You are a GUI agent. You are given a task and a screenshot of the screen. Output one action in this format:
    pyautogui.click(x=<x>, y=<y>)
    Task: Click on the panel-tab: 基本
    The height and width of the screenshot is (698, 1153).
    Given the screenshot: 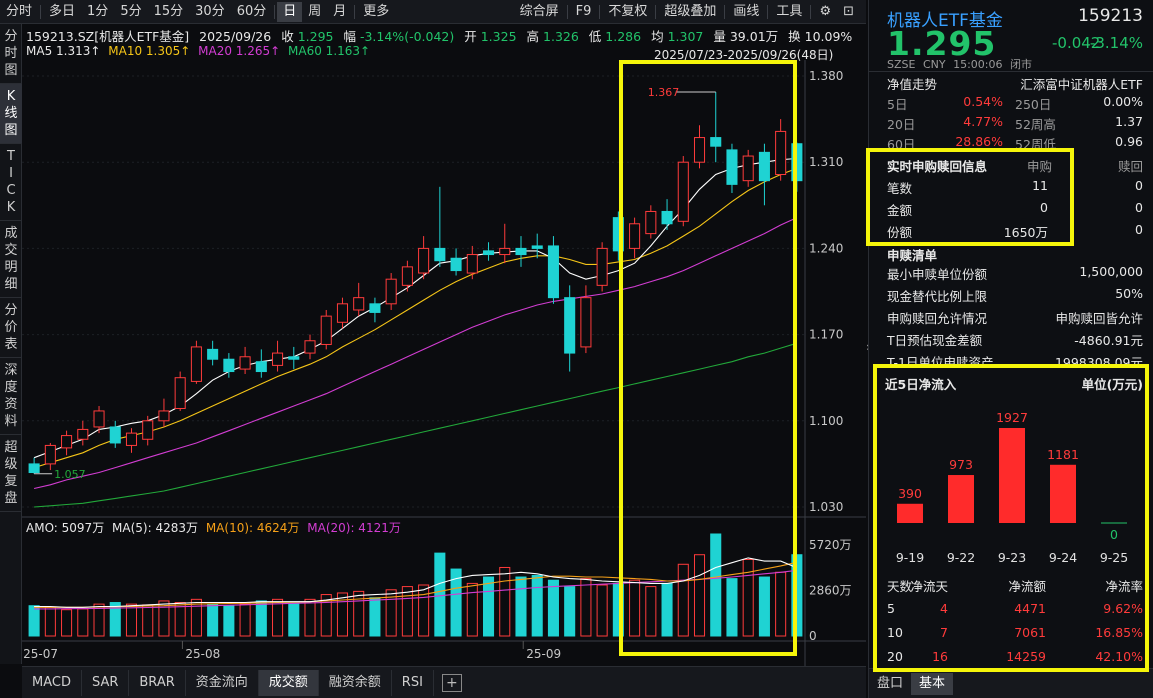 What is the action you would take?
    pyautogui.click(x=932, y=683)
    